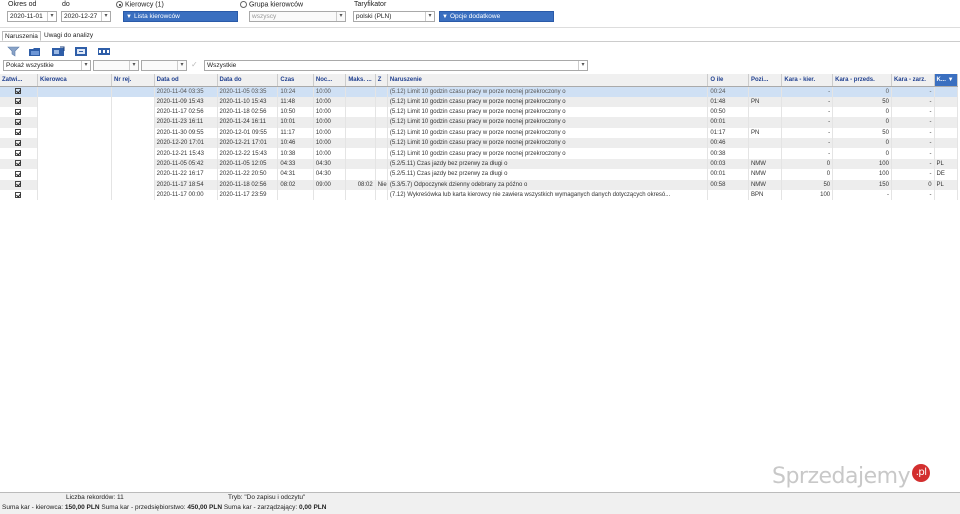 This screenshot has height=514, width=960. I want to click on cell-czas: 11:17, so click(295, 133).